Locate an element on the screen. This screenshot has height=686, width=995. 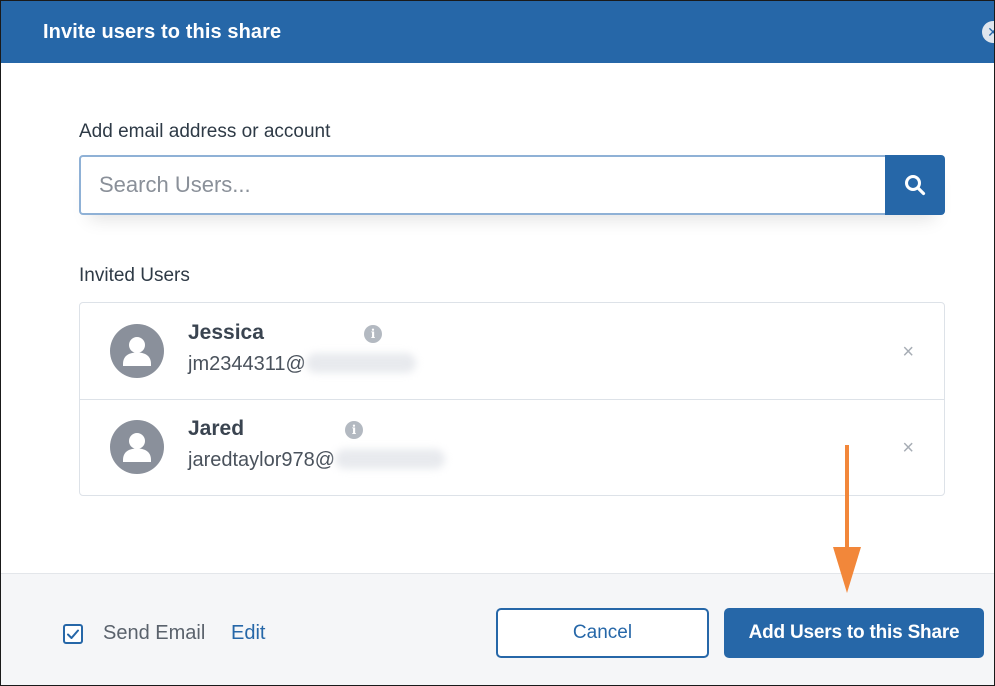
checkmark-icon is located at coordinates (73, 634).